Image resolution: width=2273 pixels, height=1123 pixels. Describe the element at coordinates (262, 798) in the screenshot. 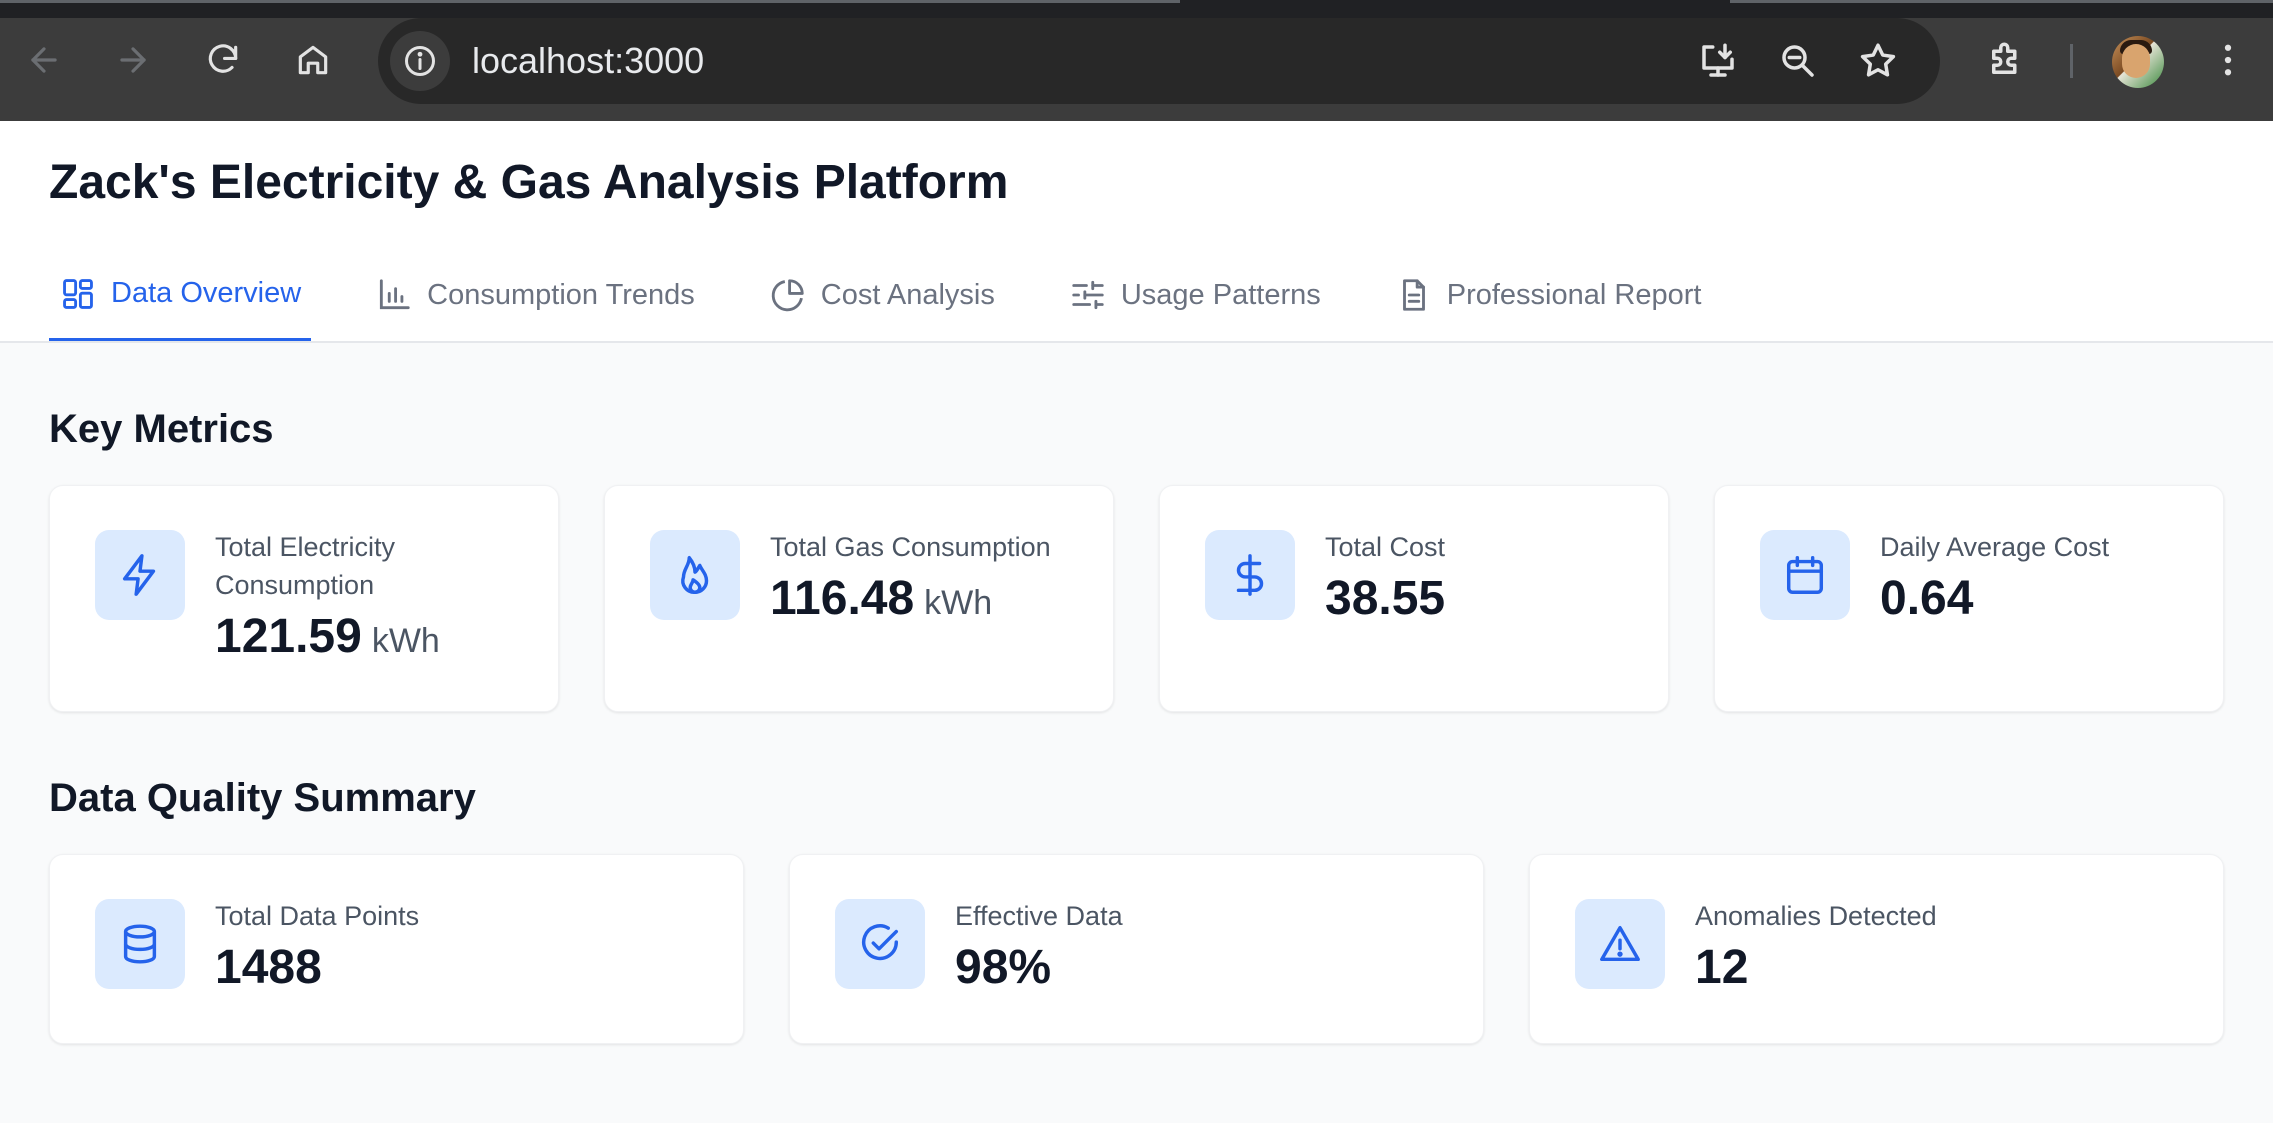

I see `data-quality-title: Data Quality Summary` at that location.